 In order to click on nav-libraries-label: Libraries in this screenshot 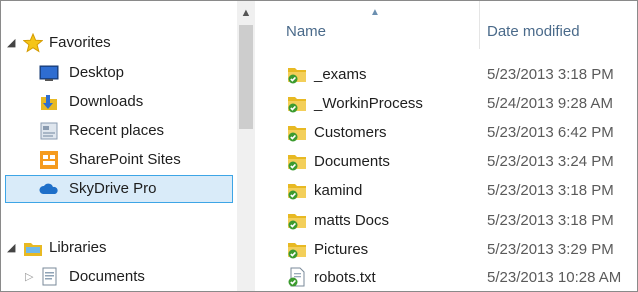, I will do `click(78, 247)`.